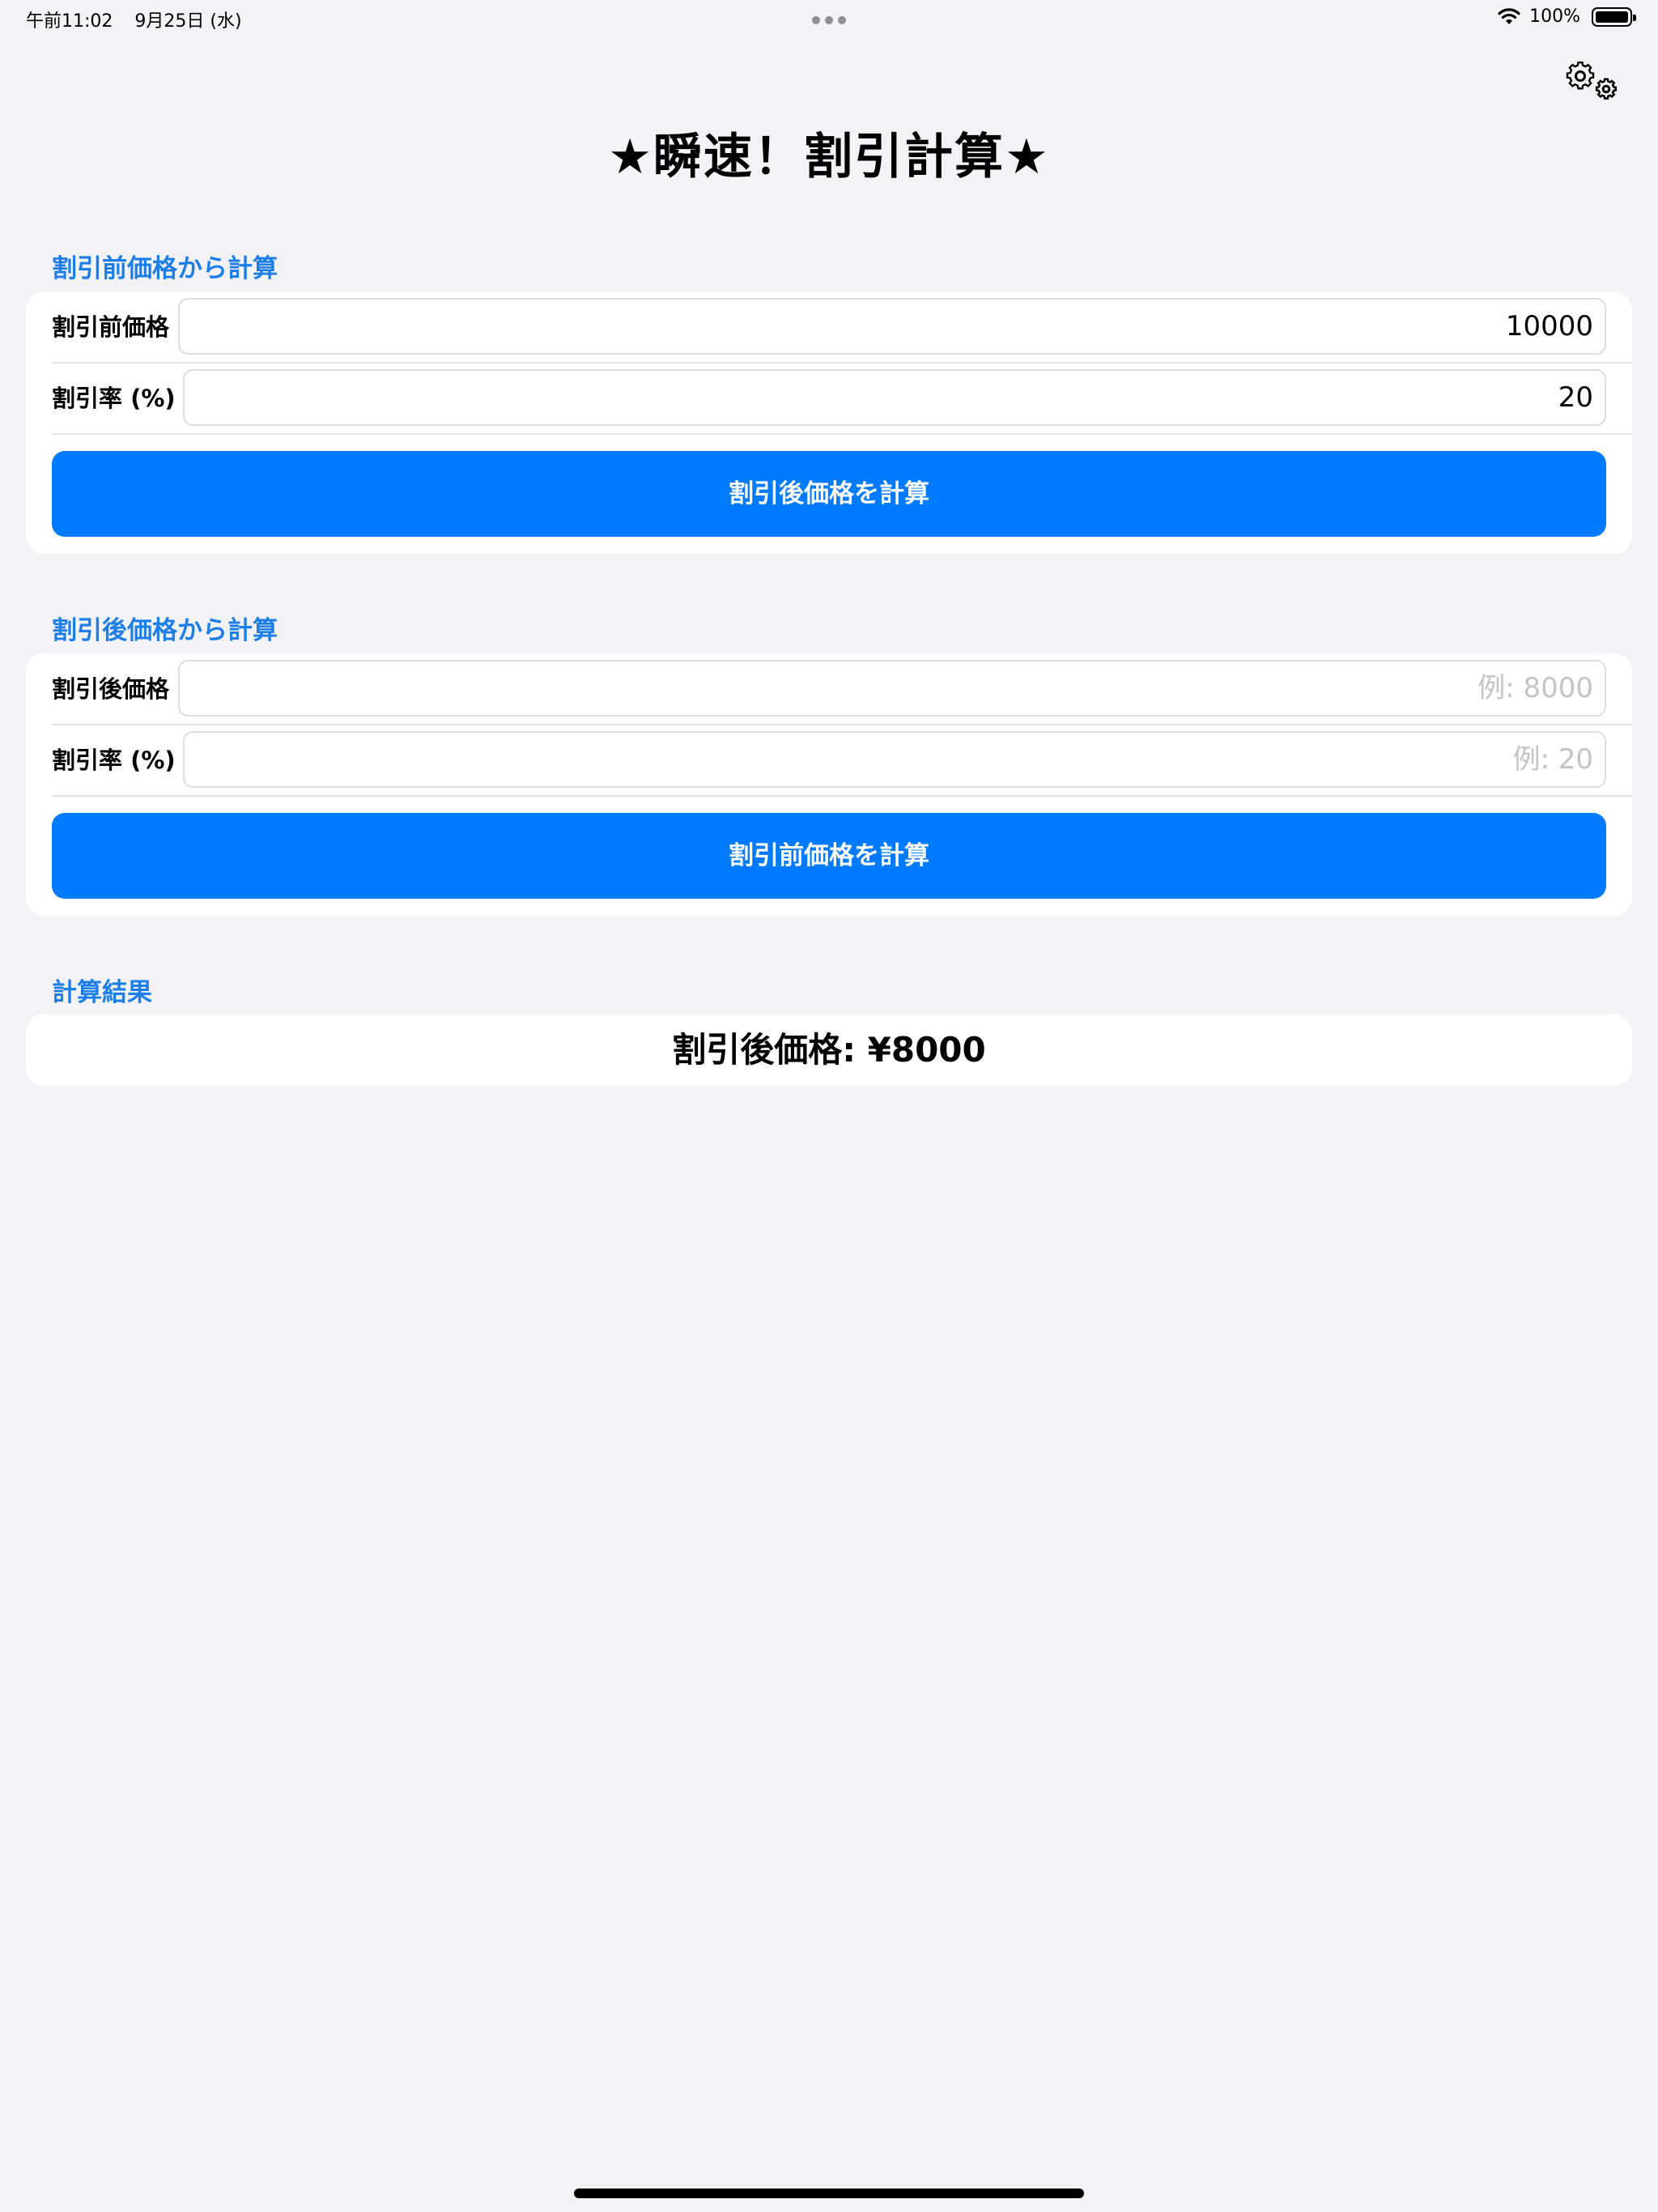 This screenshot has width=1658, height=2212. What do you see at coordinates (894, 760) in the screenshot?
I see `discount-rate-input-2: 例: 20` at bounding box center [894, 760].